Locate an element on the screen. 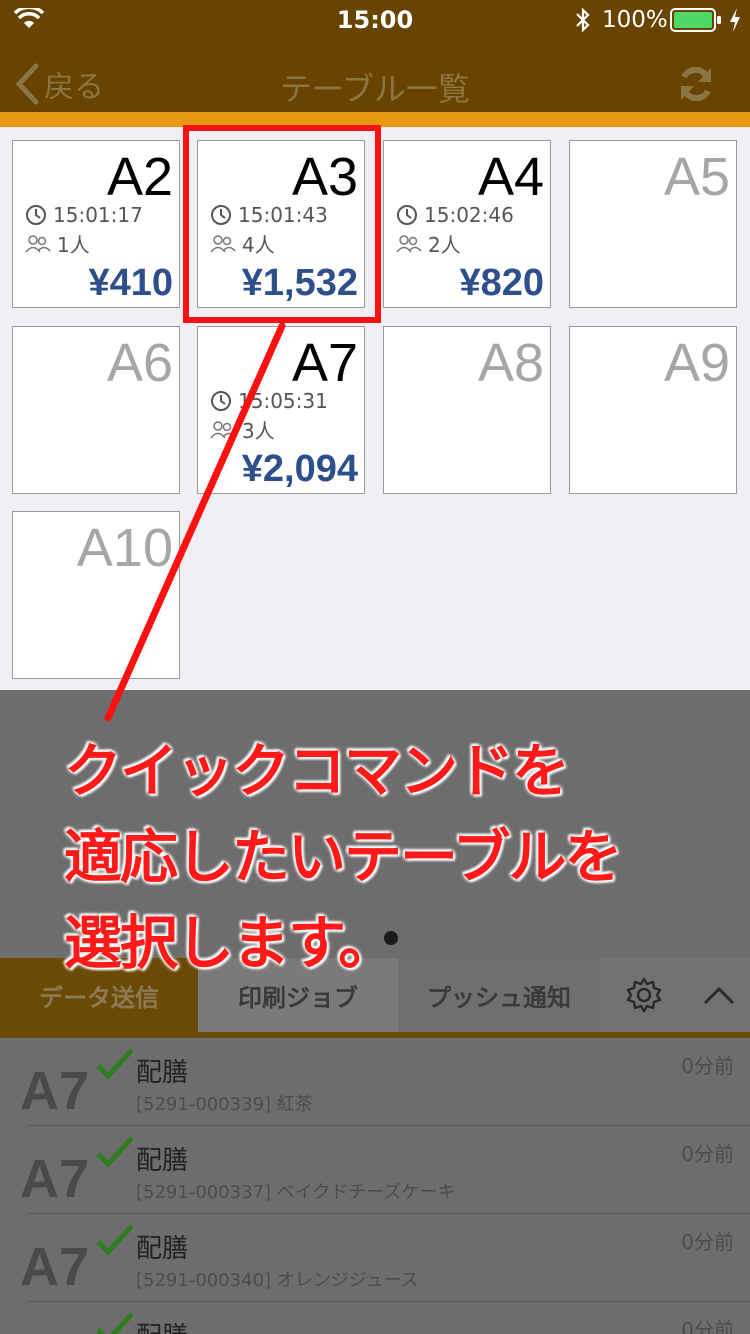 Image resolution: width=750 pixels, height=1334 pixels. list-item: A7 配膳 0分前 is located at coordinates (375, 1318).